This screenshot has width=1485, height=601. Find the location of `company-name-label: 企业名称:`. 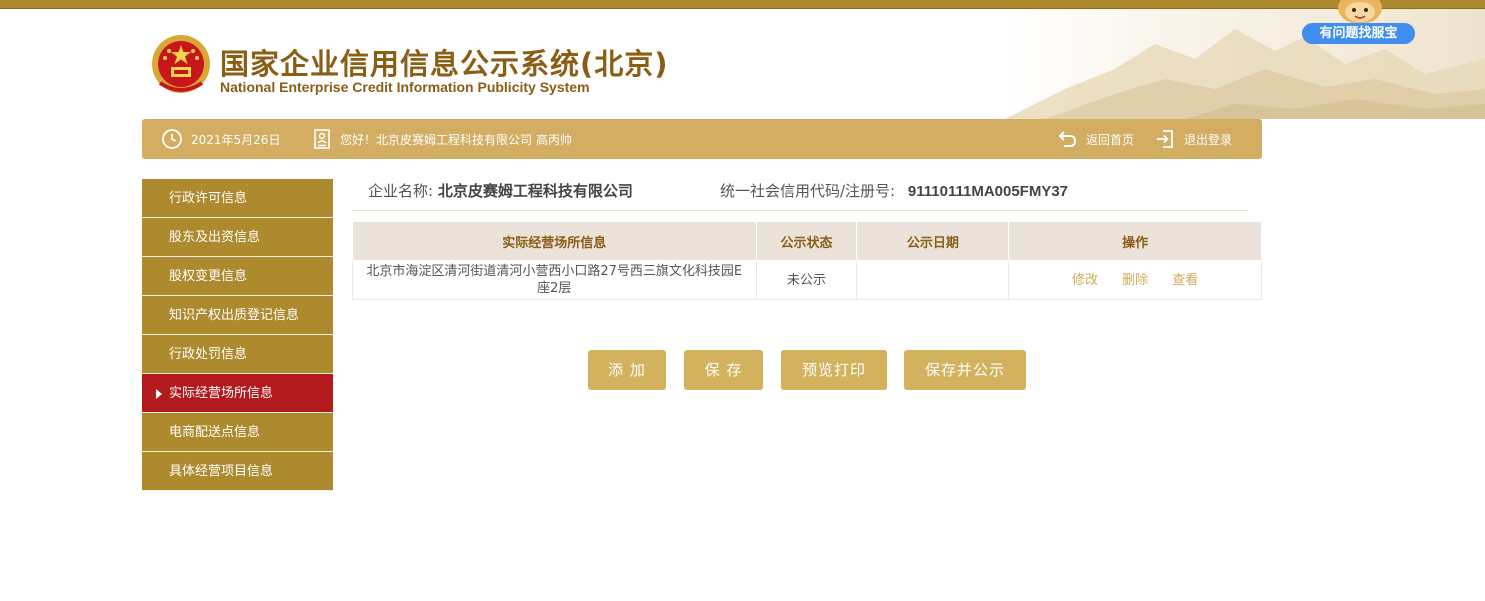

company-name-label: 企业名称: is located at coordinates (401, 191).